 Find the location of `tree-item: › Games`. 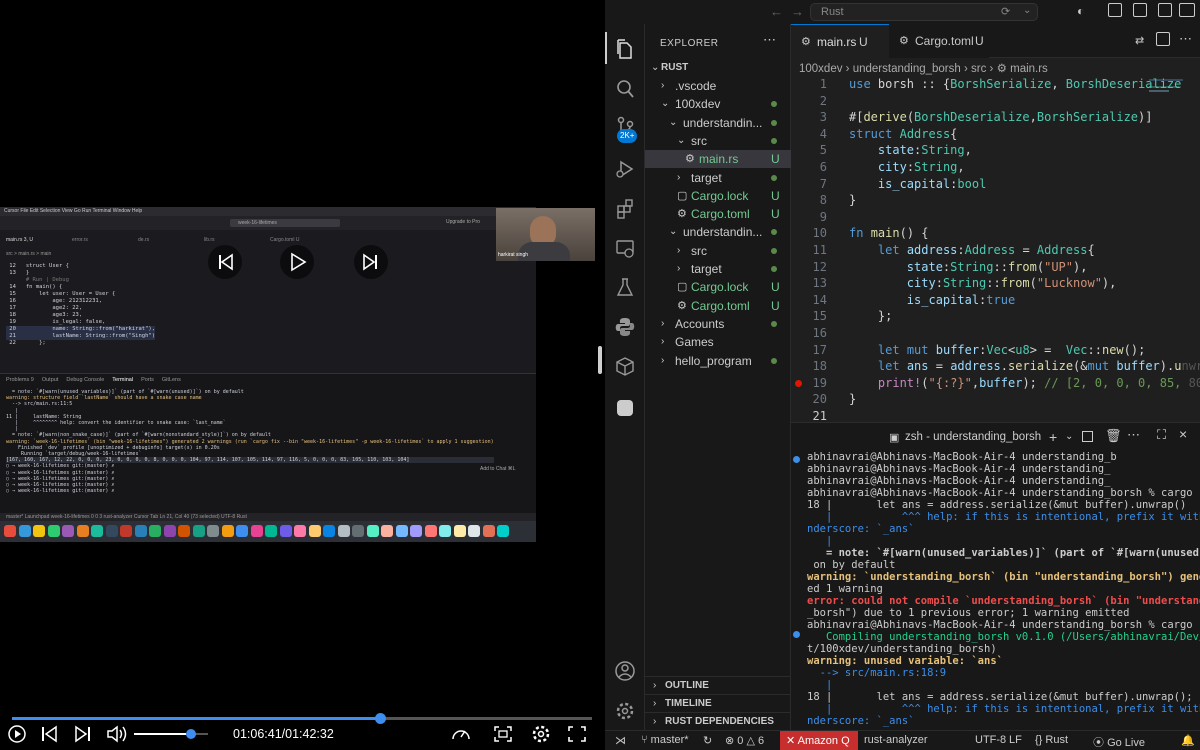

tree-item: › Games is located at coordinates (718, 342).